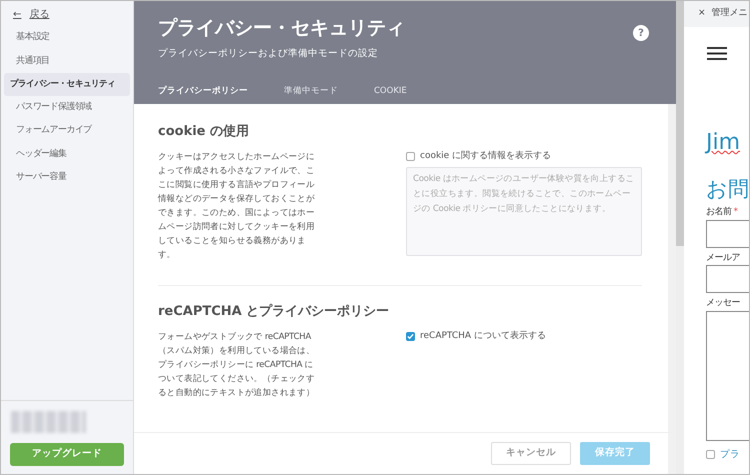 The height and width of the screenshot is (475, 750). I want to click on preview-tab: × 管理メニ, so click(716, 14).